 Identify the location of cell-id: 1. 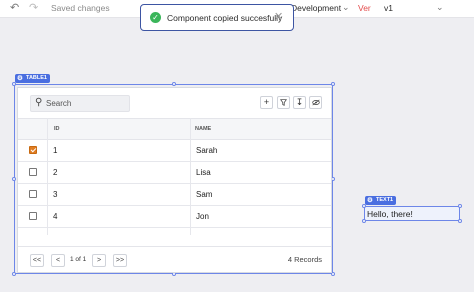
(55, 150).